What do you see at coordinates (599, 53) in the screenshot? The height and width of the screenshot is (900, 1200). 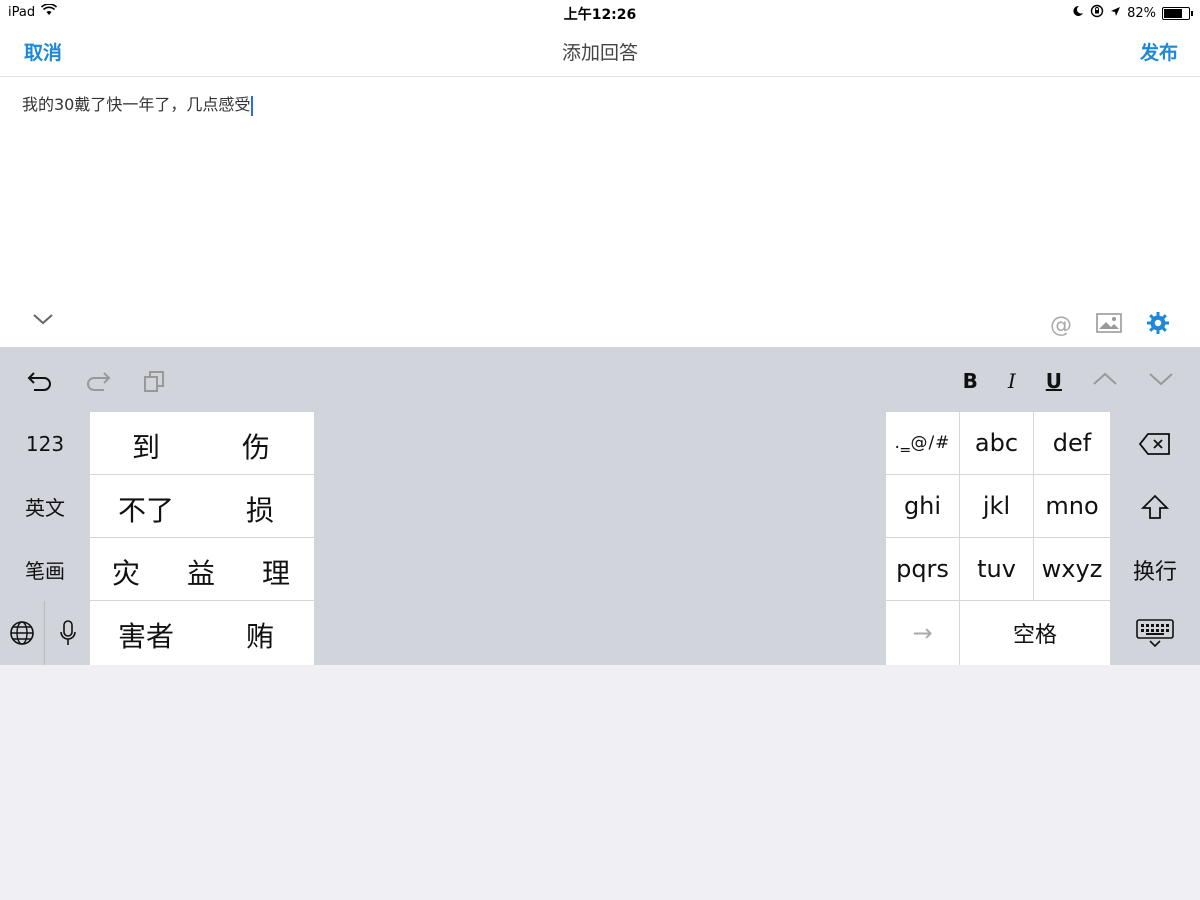 I see `page-title: 添加回答` at bounding box center [599, 53].